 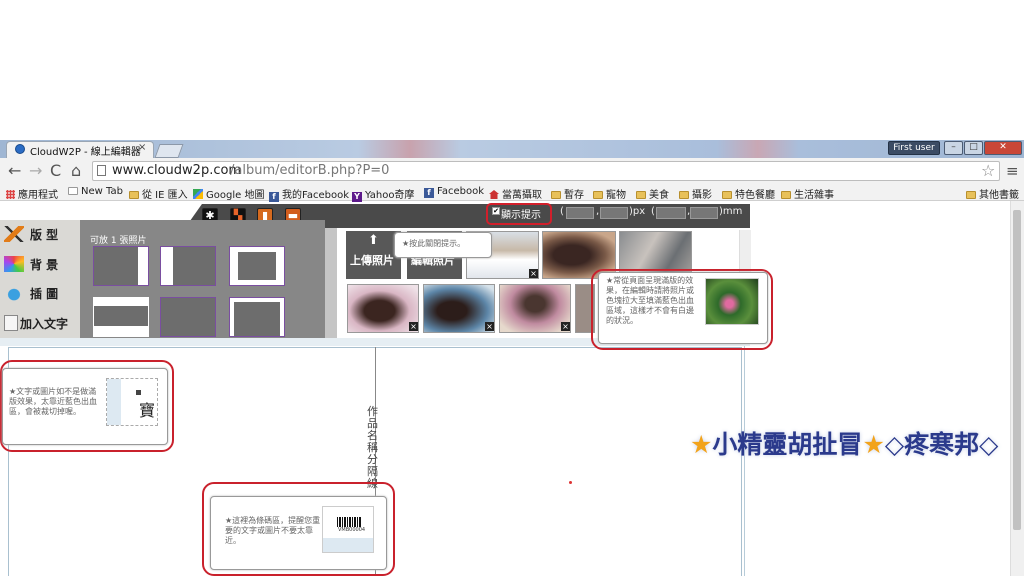 I want to click on bookmark-life: 生活雜事, so click(x=807, y=193).